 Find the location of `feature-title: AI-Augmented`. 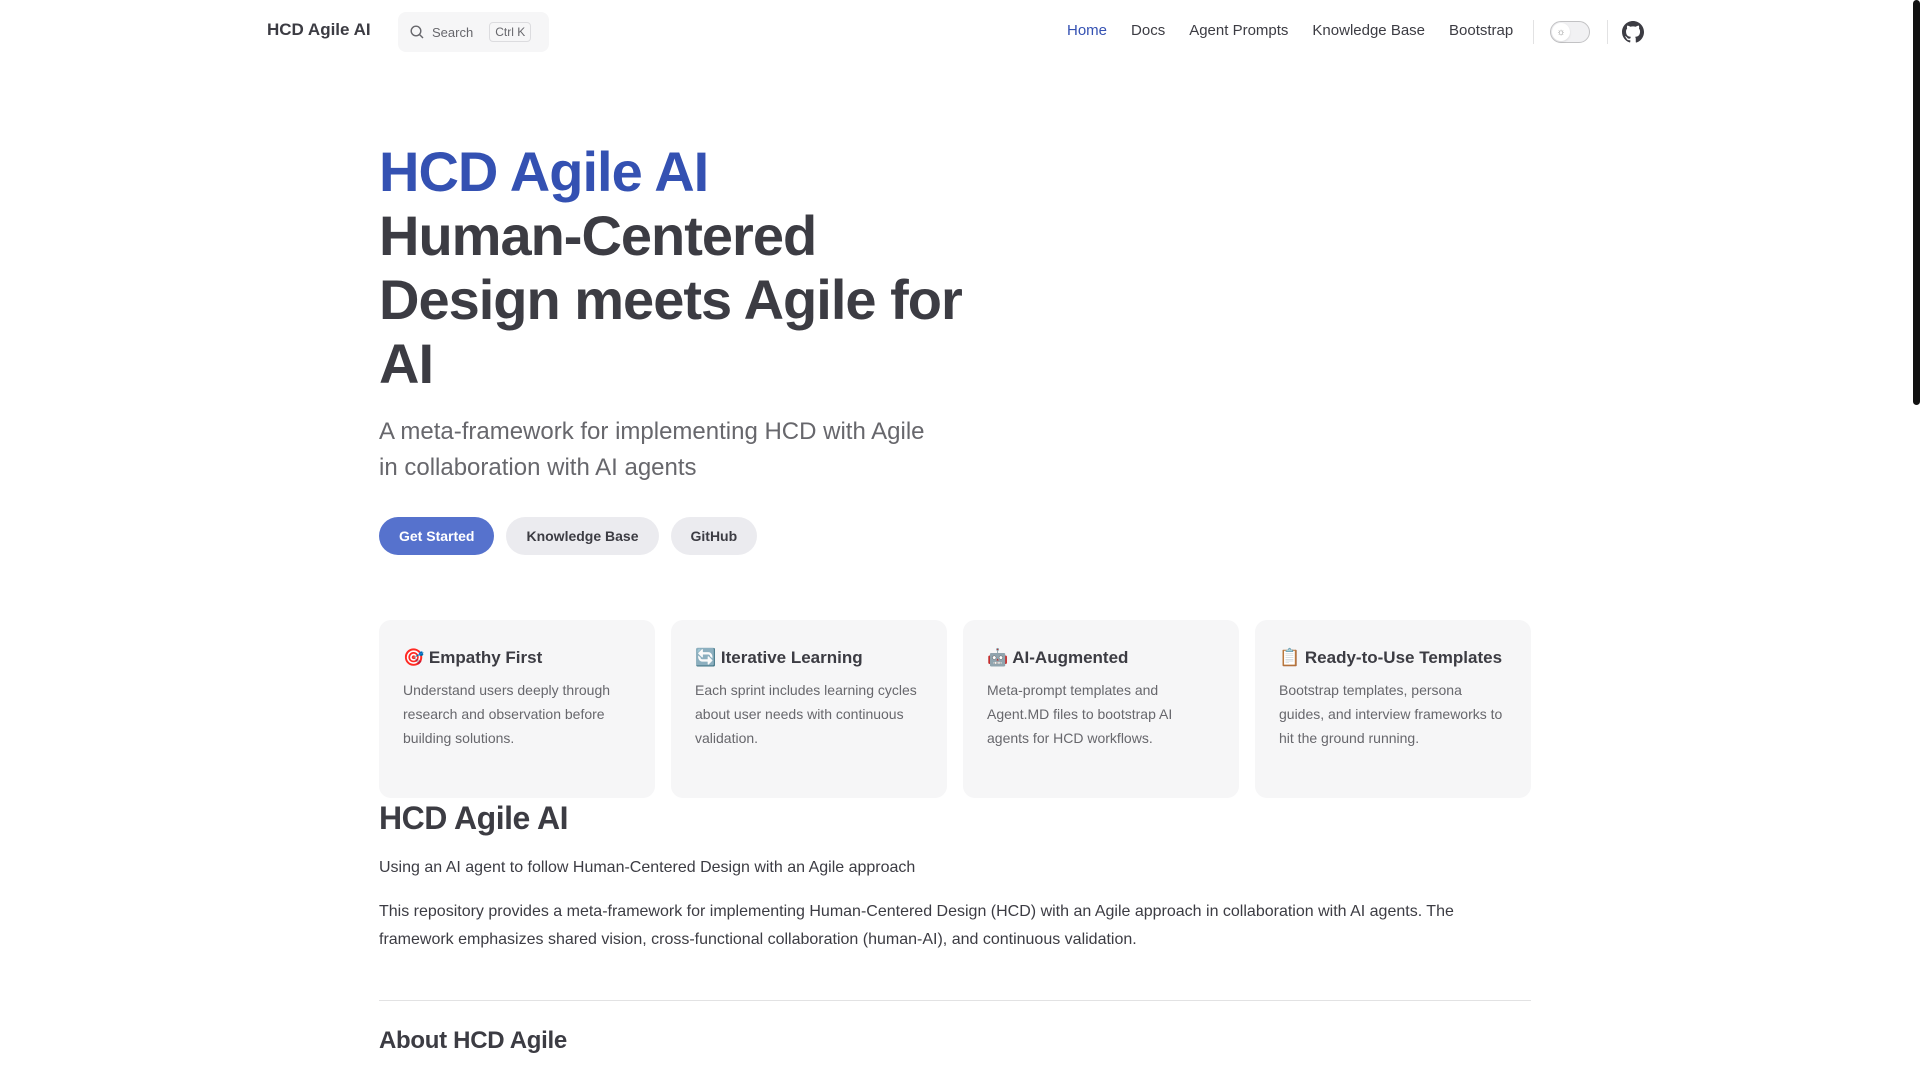

feature-title: AI-Augmented is located at coordinates (1070, 657).